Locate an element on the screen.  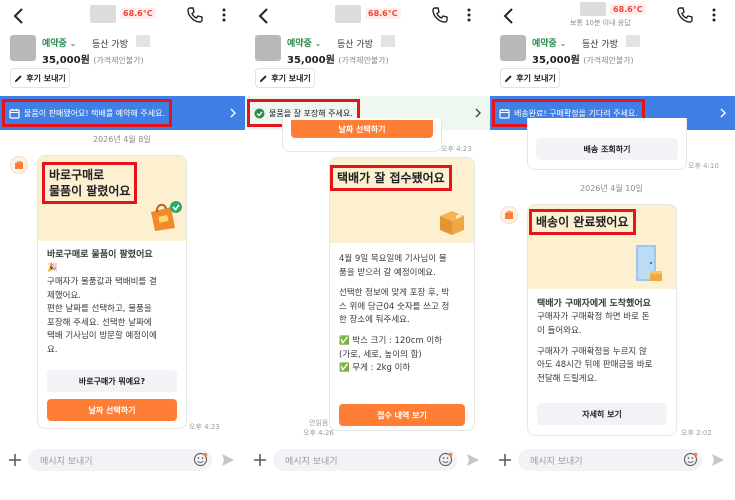
view-details-button: 자세히 보기 is located at coordinates (602, 414).